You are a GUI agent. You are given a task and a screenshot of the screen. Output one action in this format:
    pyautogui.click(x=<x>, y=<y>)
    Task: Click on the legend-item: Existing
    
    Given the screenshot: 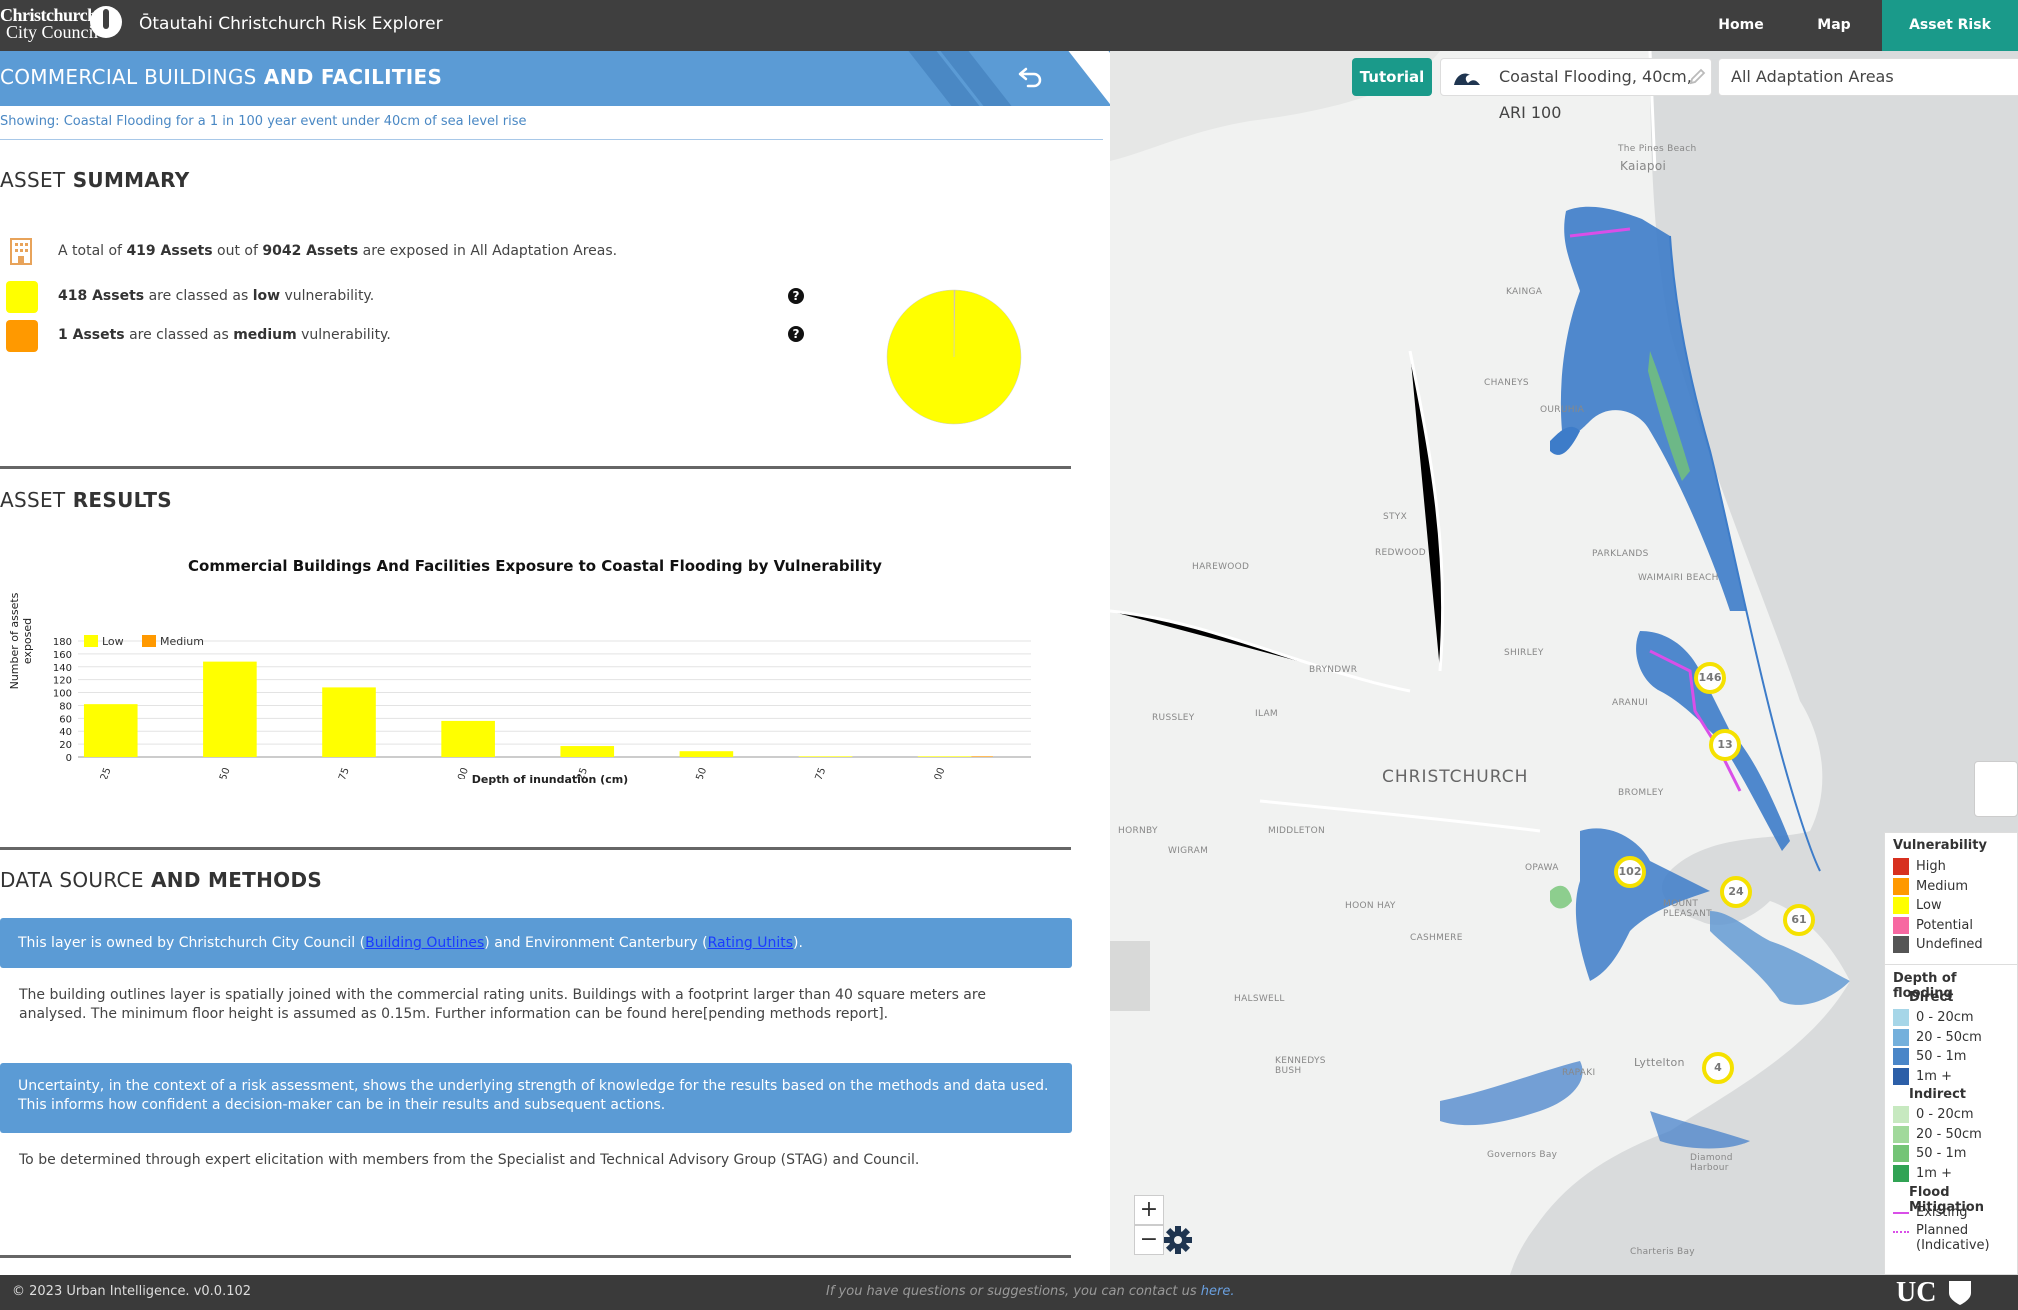 What is the action you would take?
    pyautogui.click(x=1930, y=1213)
    